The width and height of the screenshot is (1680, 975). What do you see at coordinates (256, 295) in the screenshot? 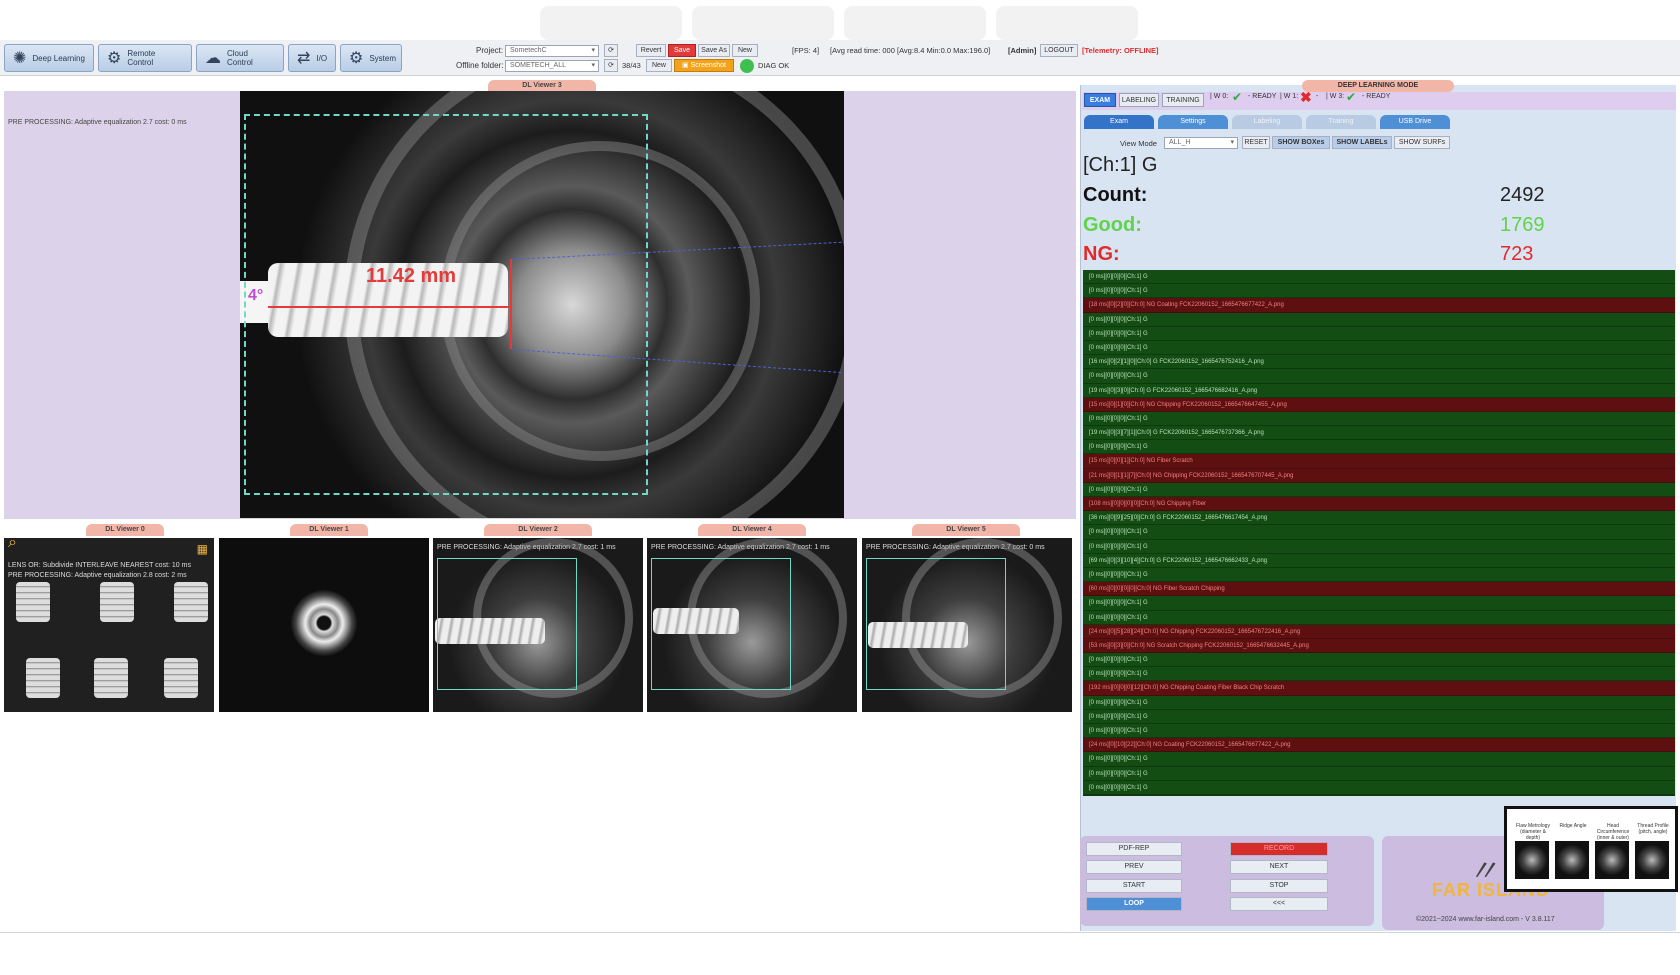
I see `angle-value: 4°` at bounding box center [256, 295].